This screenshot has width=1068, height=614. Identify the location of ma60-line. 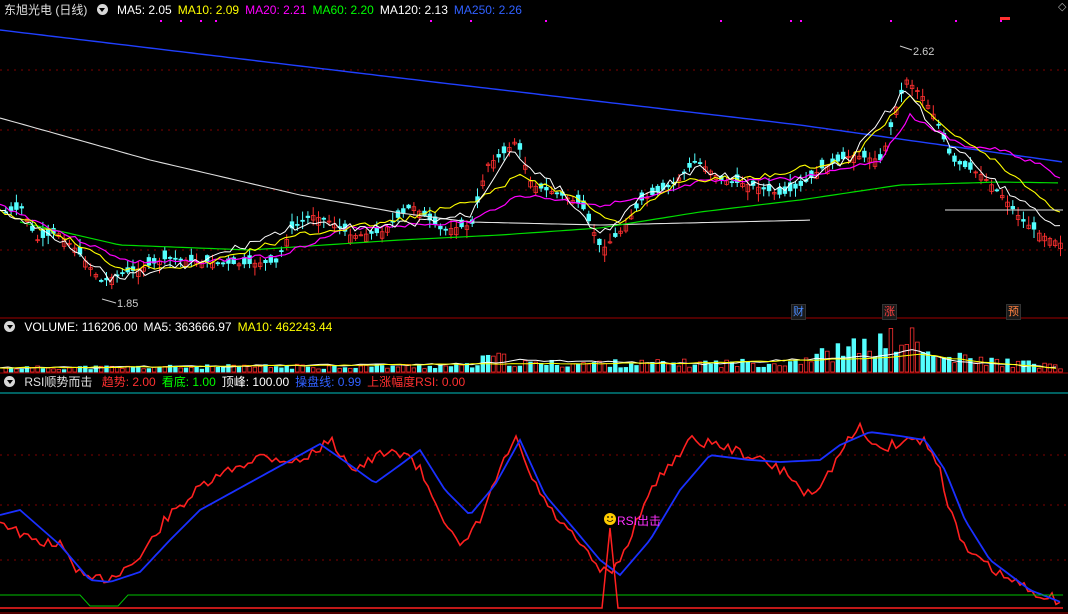
(539, 216).